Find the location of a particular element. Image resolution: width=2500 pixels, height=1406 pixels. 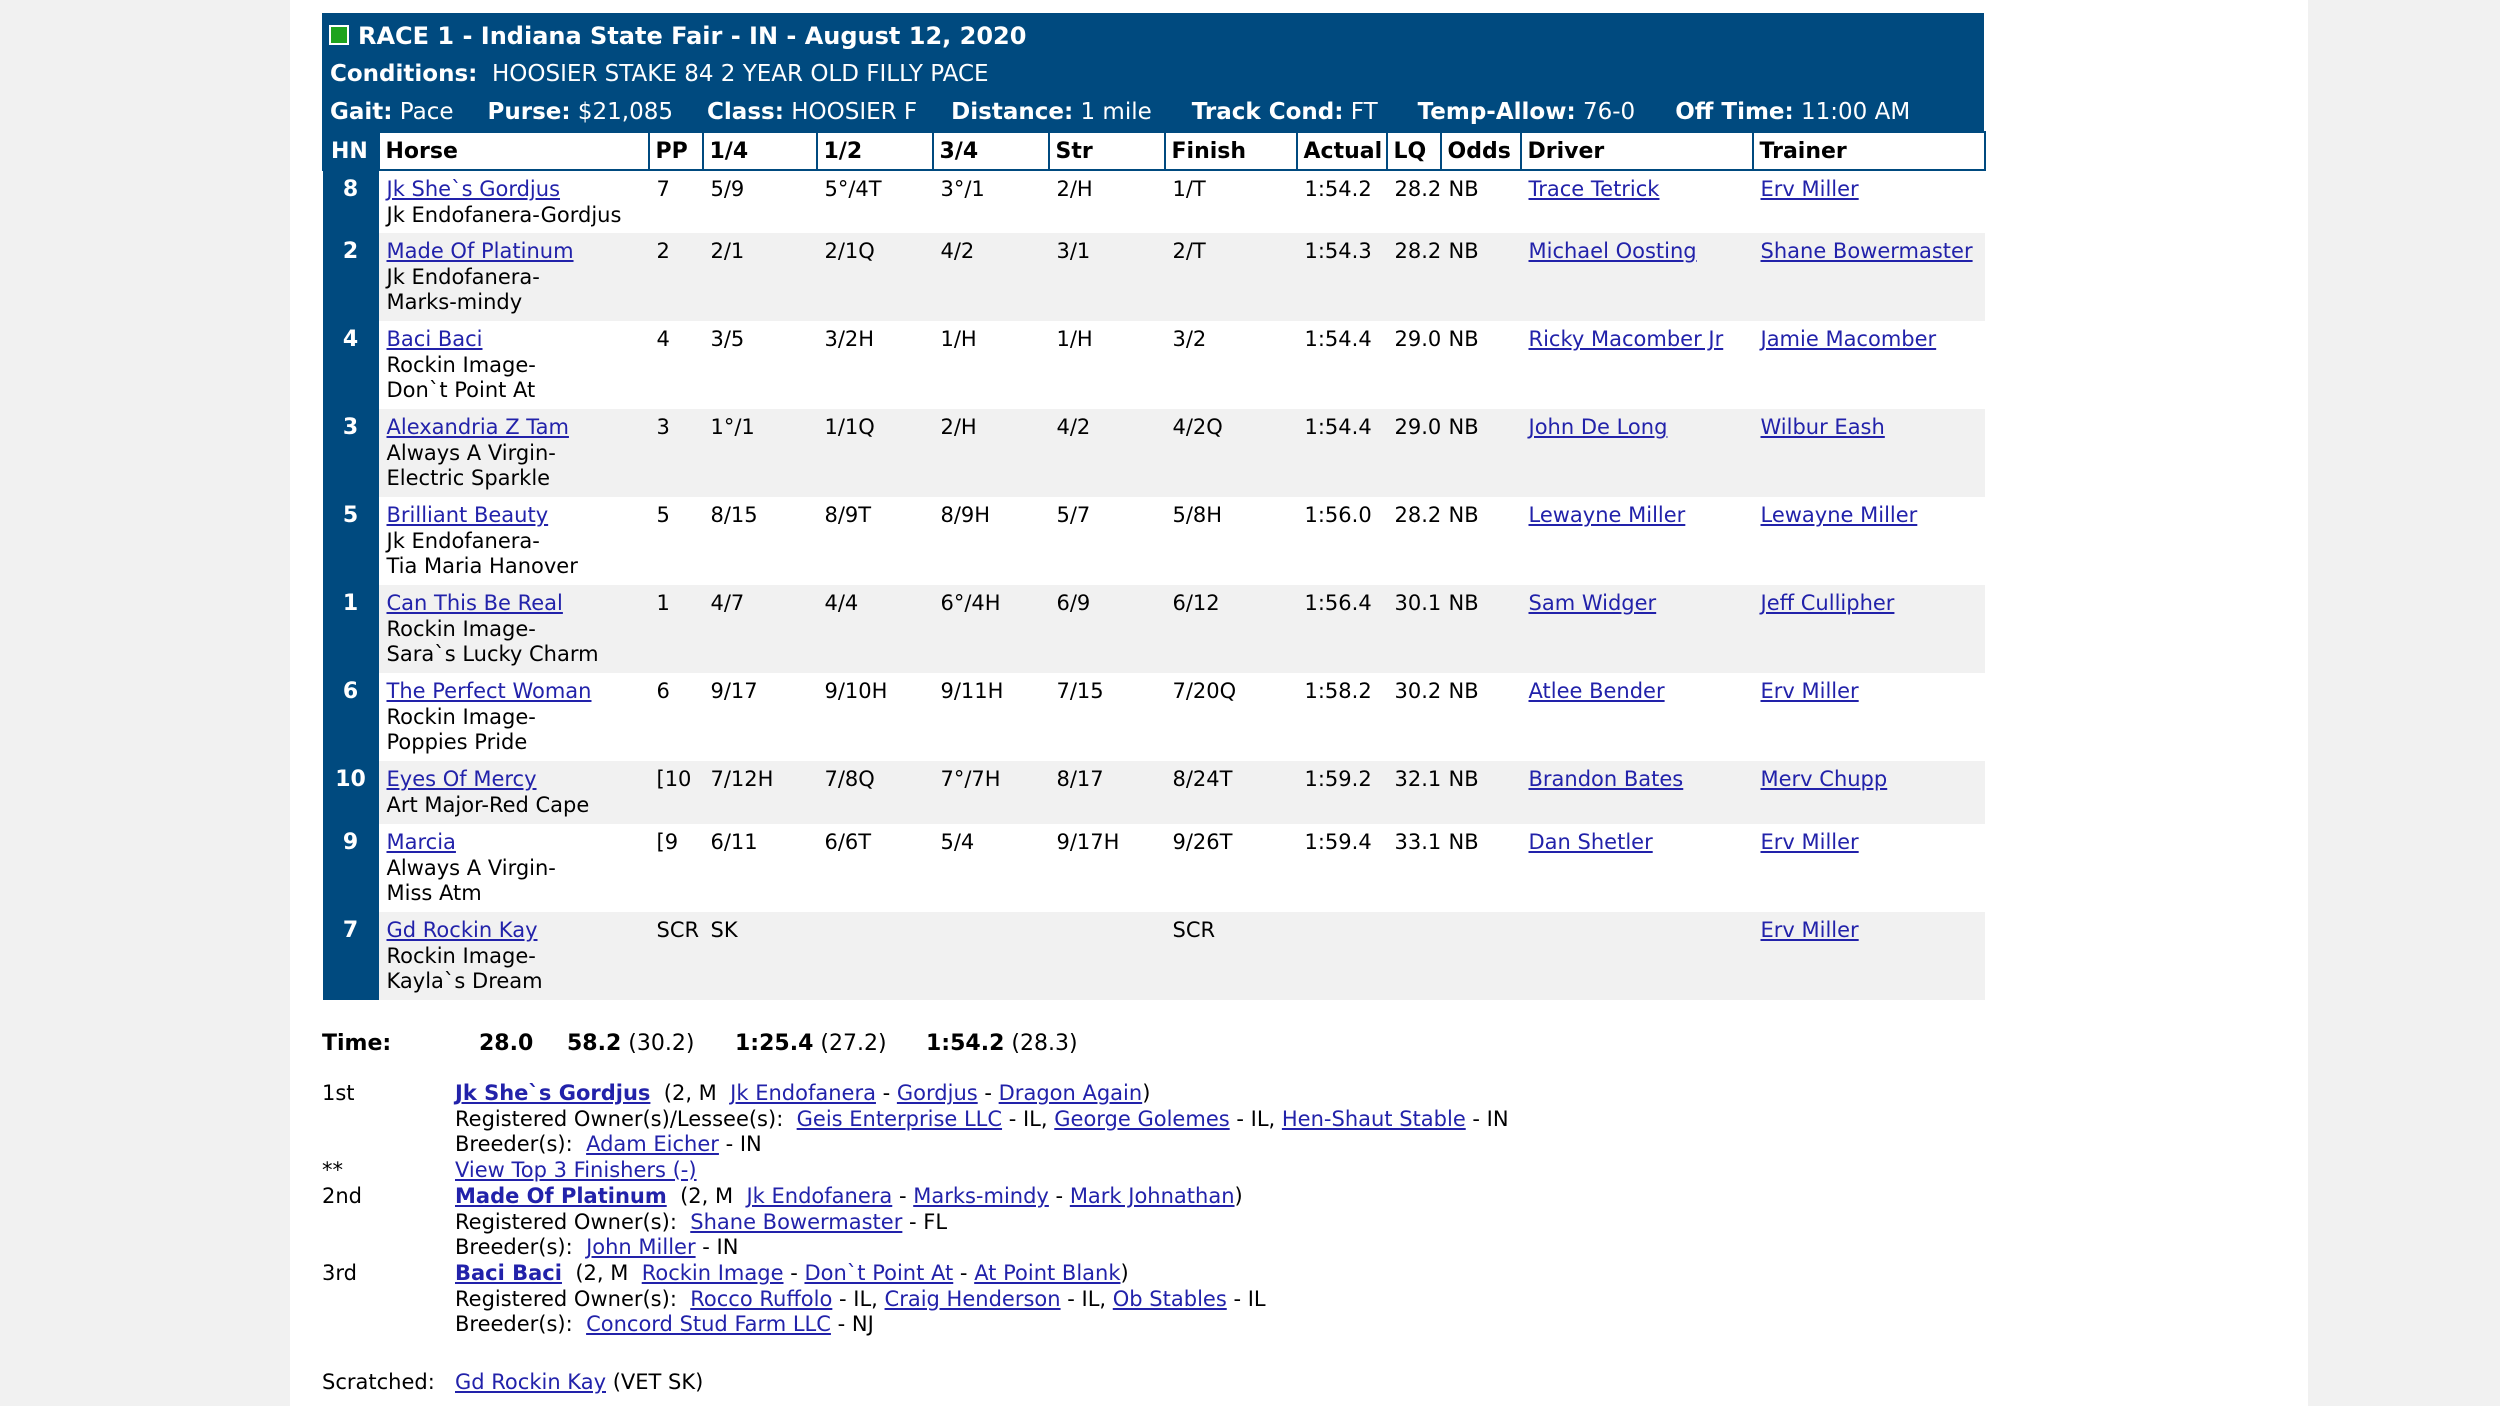

odds-cell: NB is located at coordinates (1480, 277).